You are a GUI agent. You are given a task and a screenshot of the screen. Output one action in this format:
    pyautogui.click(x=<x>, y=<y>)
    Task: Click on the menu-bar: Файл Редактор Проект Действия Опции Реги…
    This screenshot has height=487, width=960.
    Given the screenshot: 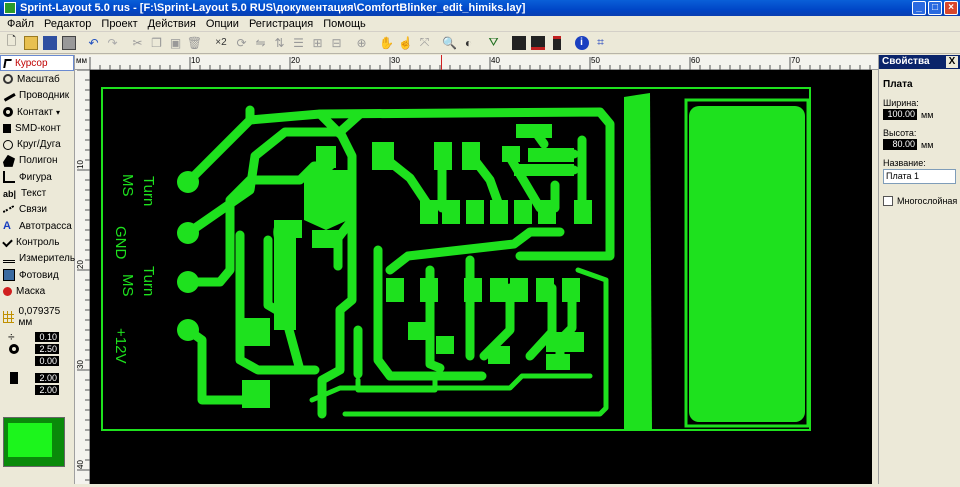 What is the action you would take?
    pyautogui.click(x=480, y=24)
    